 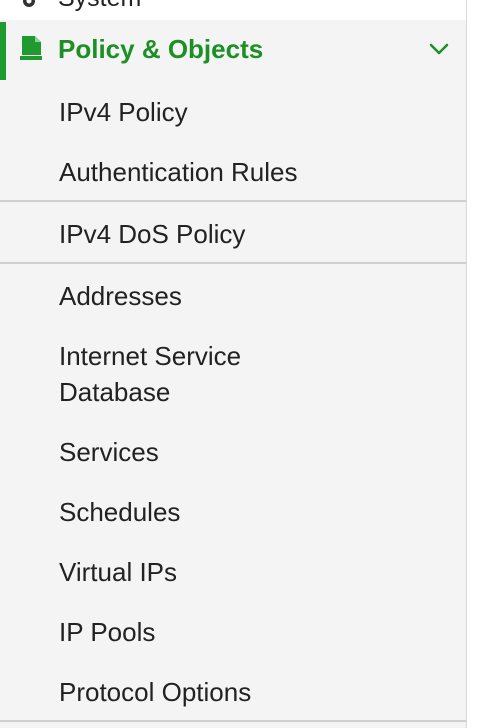 What do you see at coordinates (233, 112) in the screenshot?
I see `sidebar-item-ipv4-policy: IPv4 Policy` at bounding box center [233, 112].